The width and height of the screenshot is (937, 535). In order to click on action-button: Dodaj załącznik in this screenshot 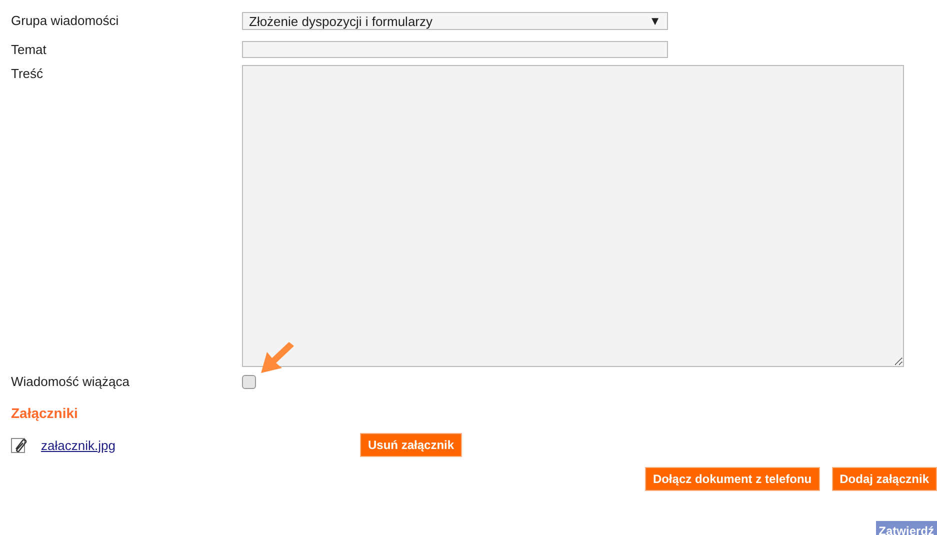, I will do `click(884, 479)`.